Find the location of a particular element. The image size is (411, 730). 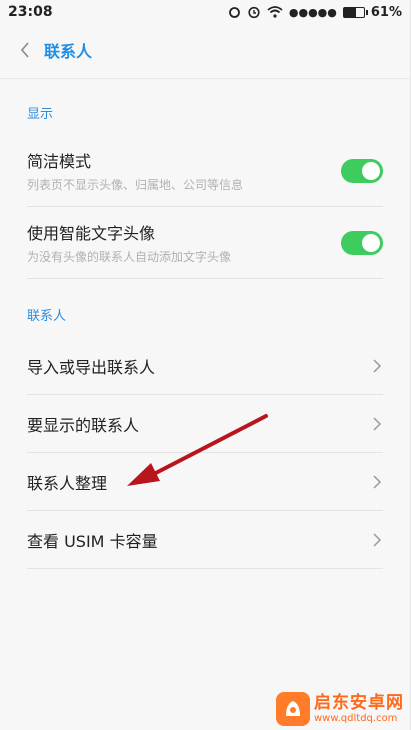

setting-subtitle: 列表页不显示头像、归属地、公司等信息 is located at coordinates (135, 185).